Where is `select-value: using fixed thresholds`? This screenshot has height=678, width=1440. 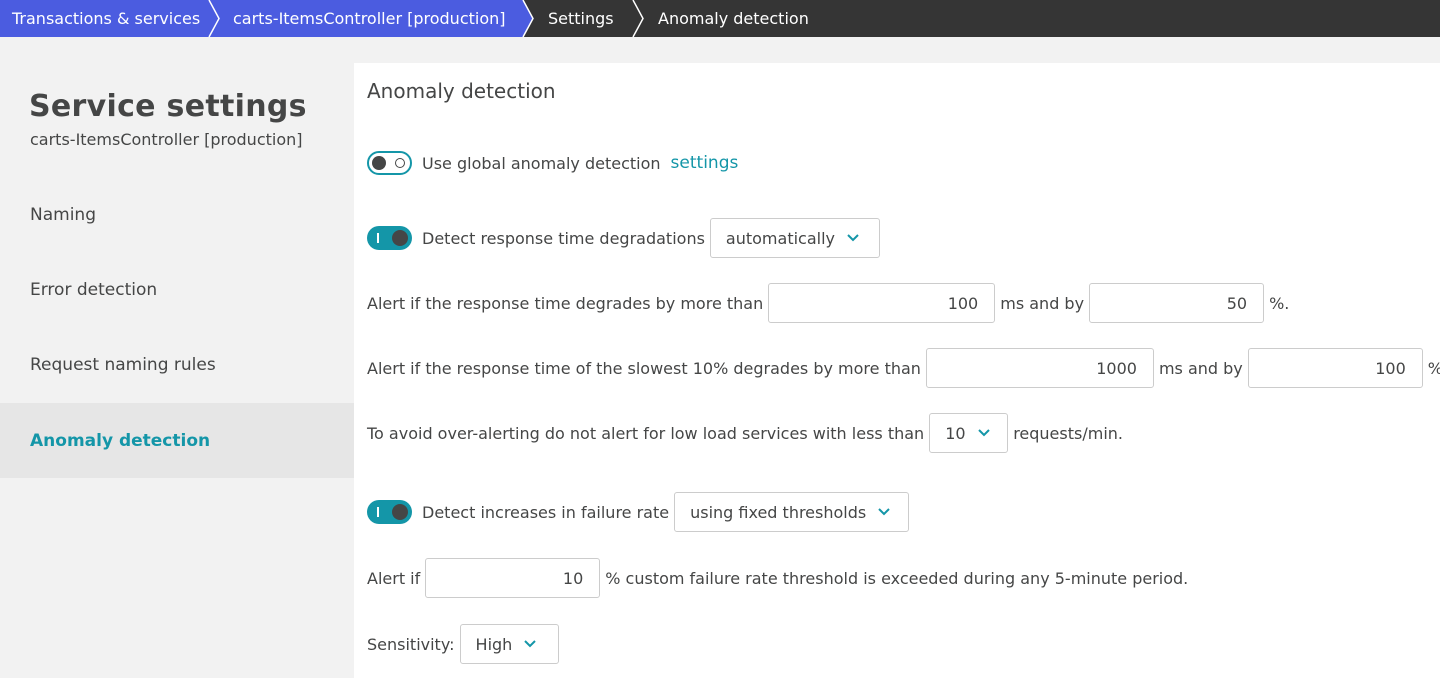
select-value: using fixed thresholds is located at coordinates (778, 512).